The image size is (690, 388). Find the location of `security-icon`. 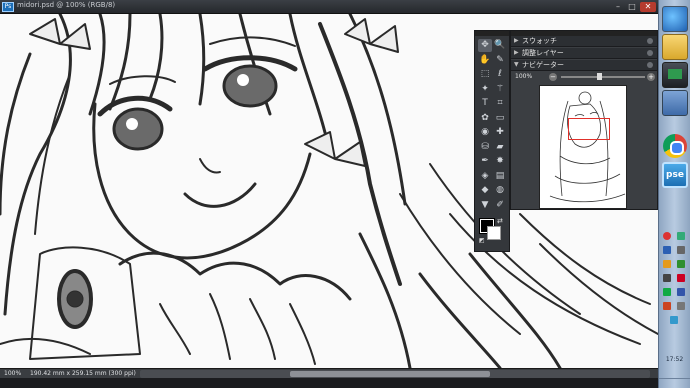

security-icon is located at coordinates (667, 236).